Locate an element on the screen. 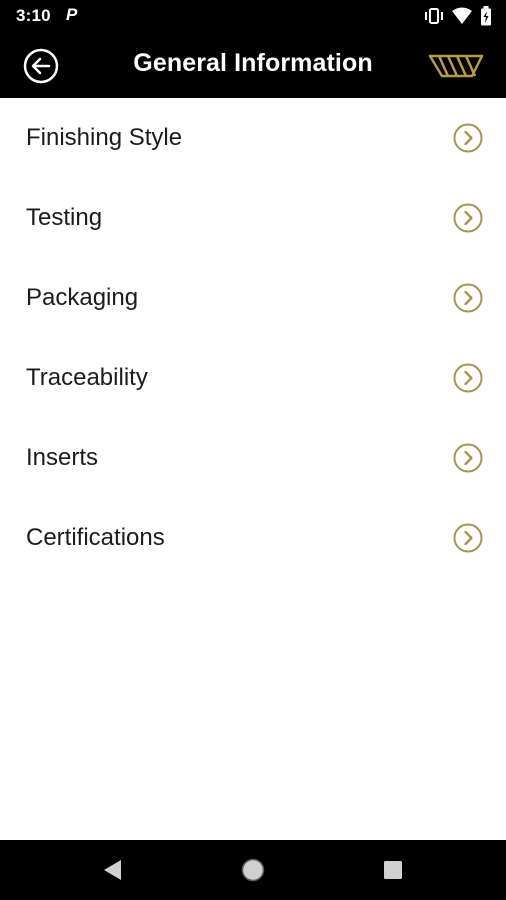 The image size is (506, 900). back-button is located at coordinates (41, 66).